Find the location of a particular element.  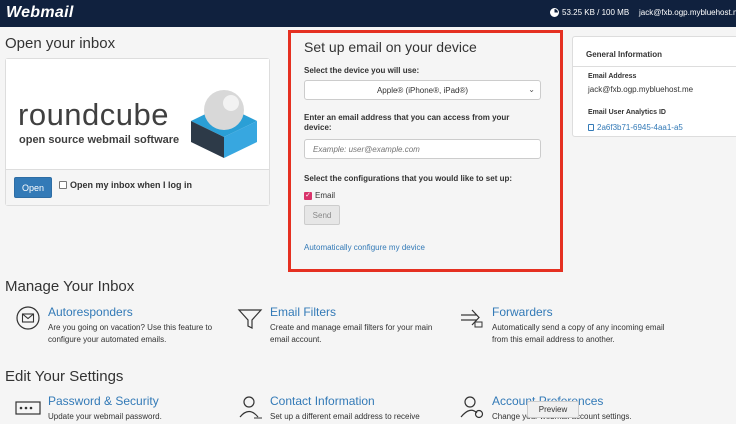

account-preferences-icon is located at coordinates (472, 407).